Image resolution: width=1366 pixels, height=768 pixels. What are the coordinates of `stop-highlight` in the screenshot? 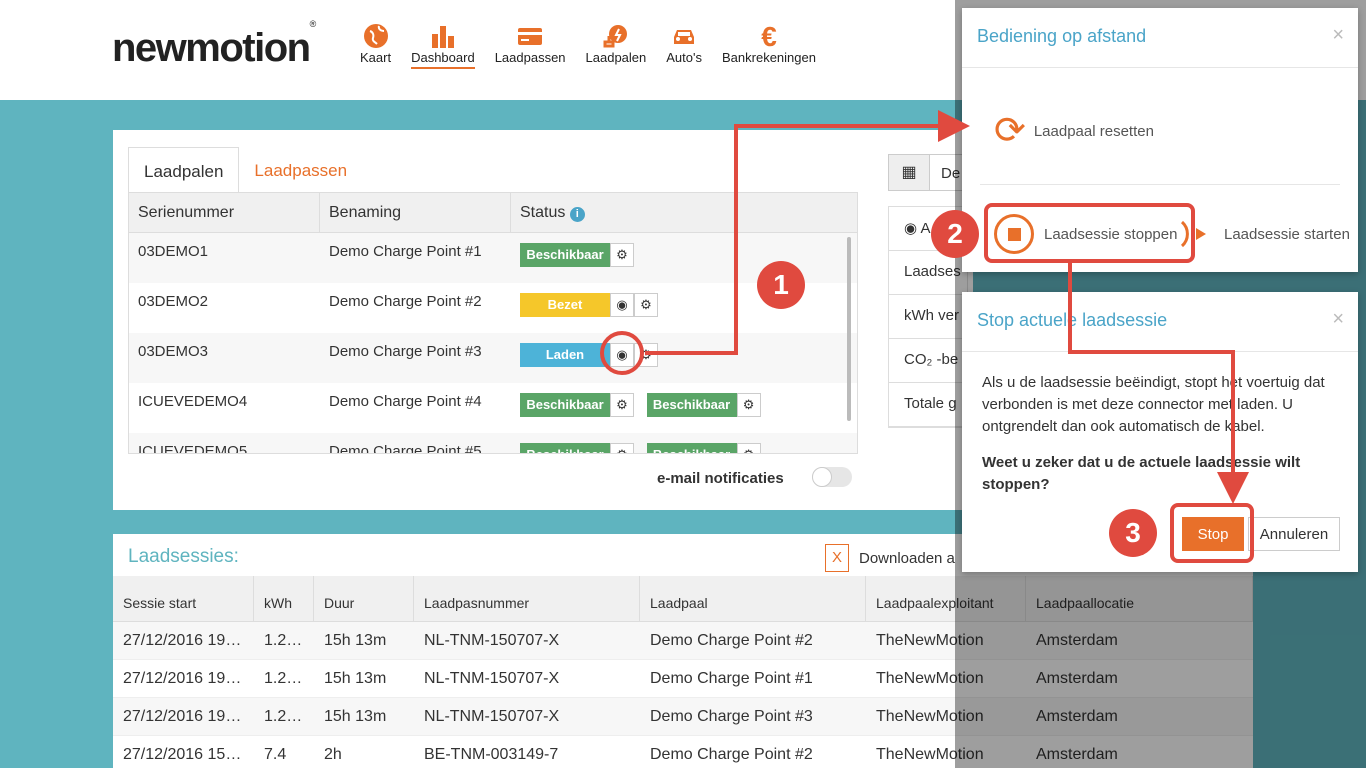 It's located at (1089, 233).